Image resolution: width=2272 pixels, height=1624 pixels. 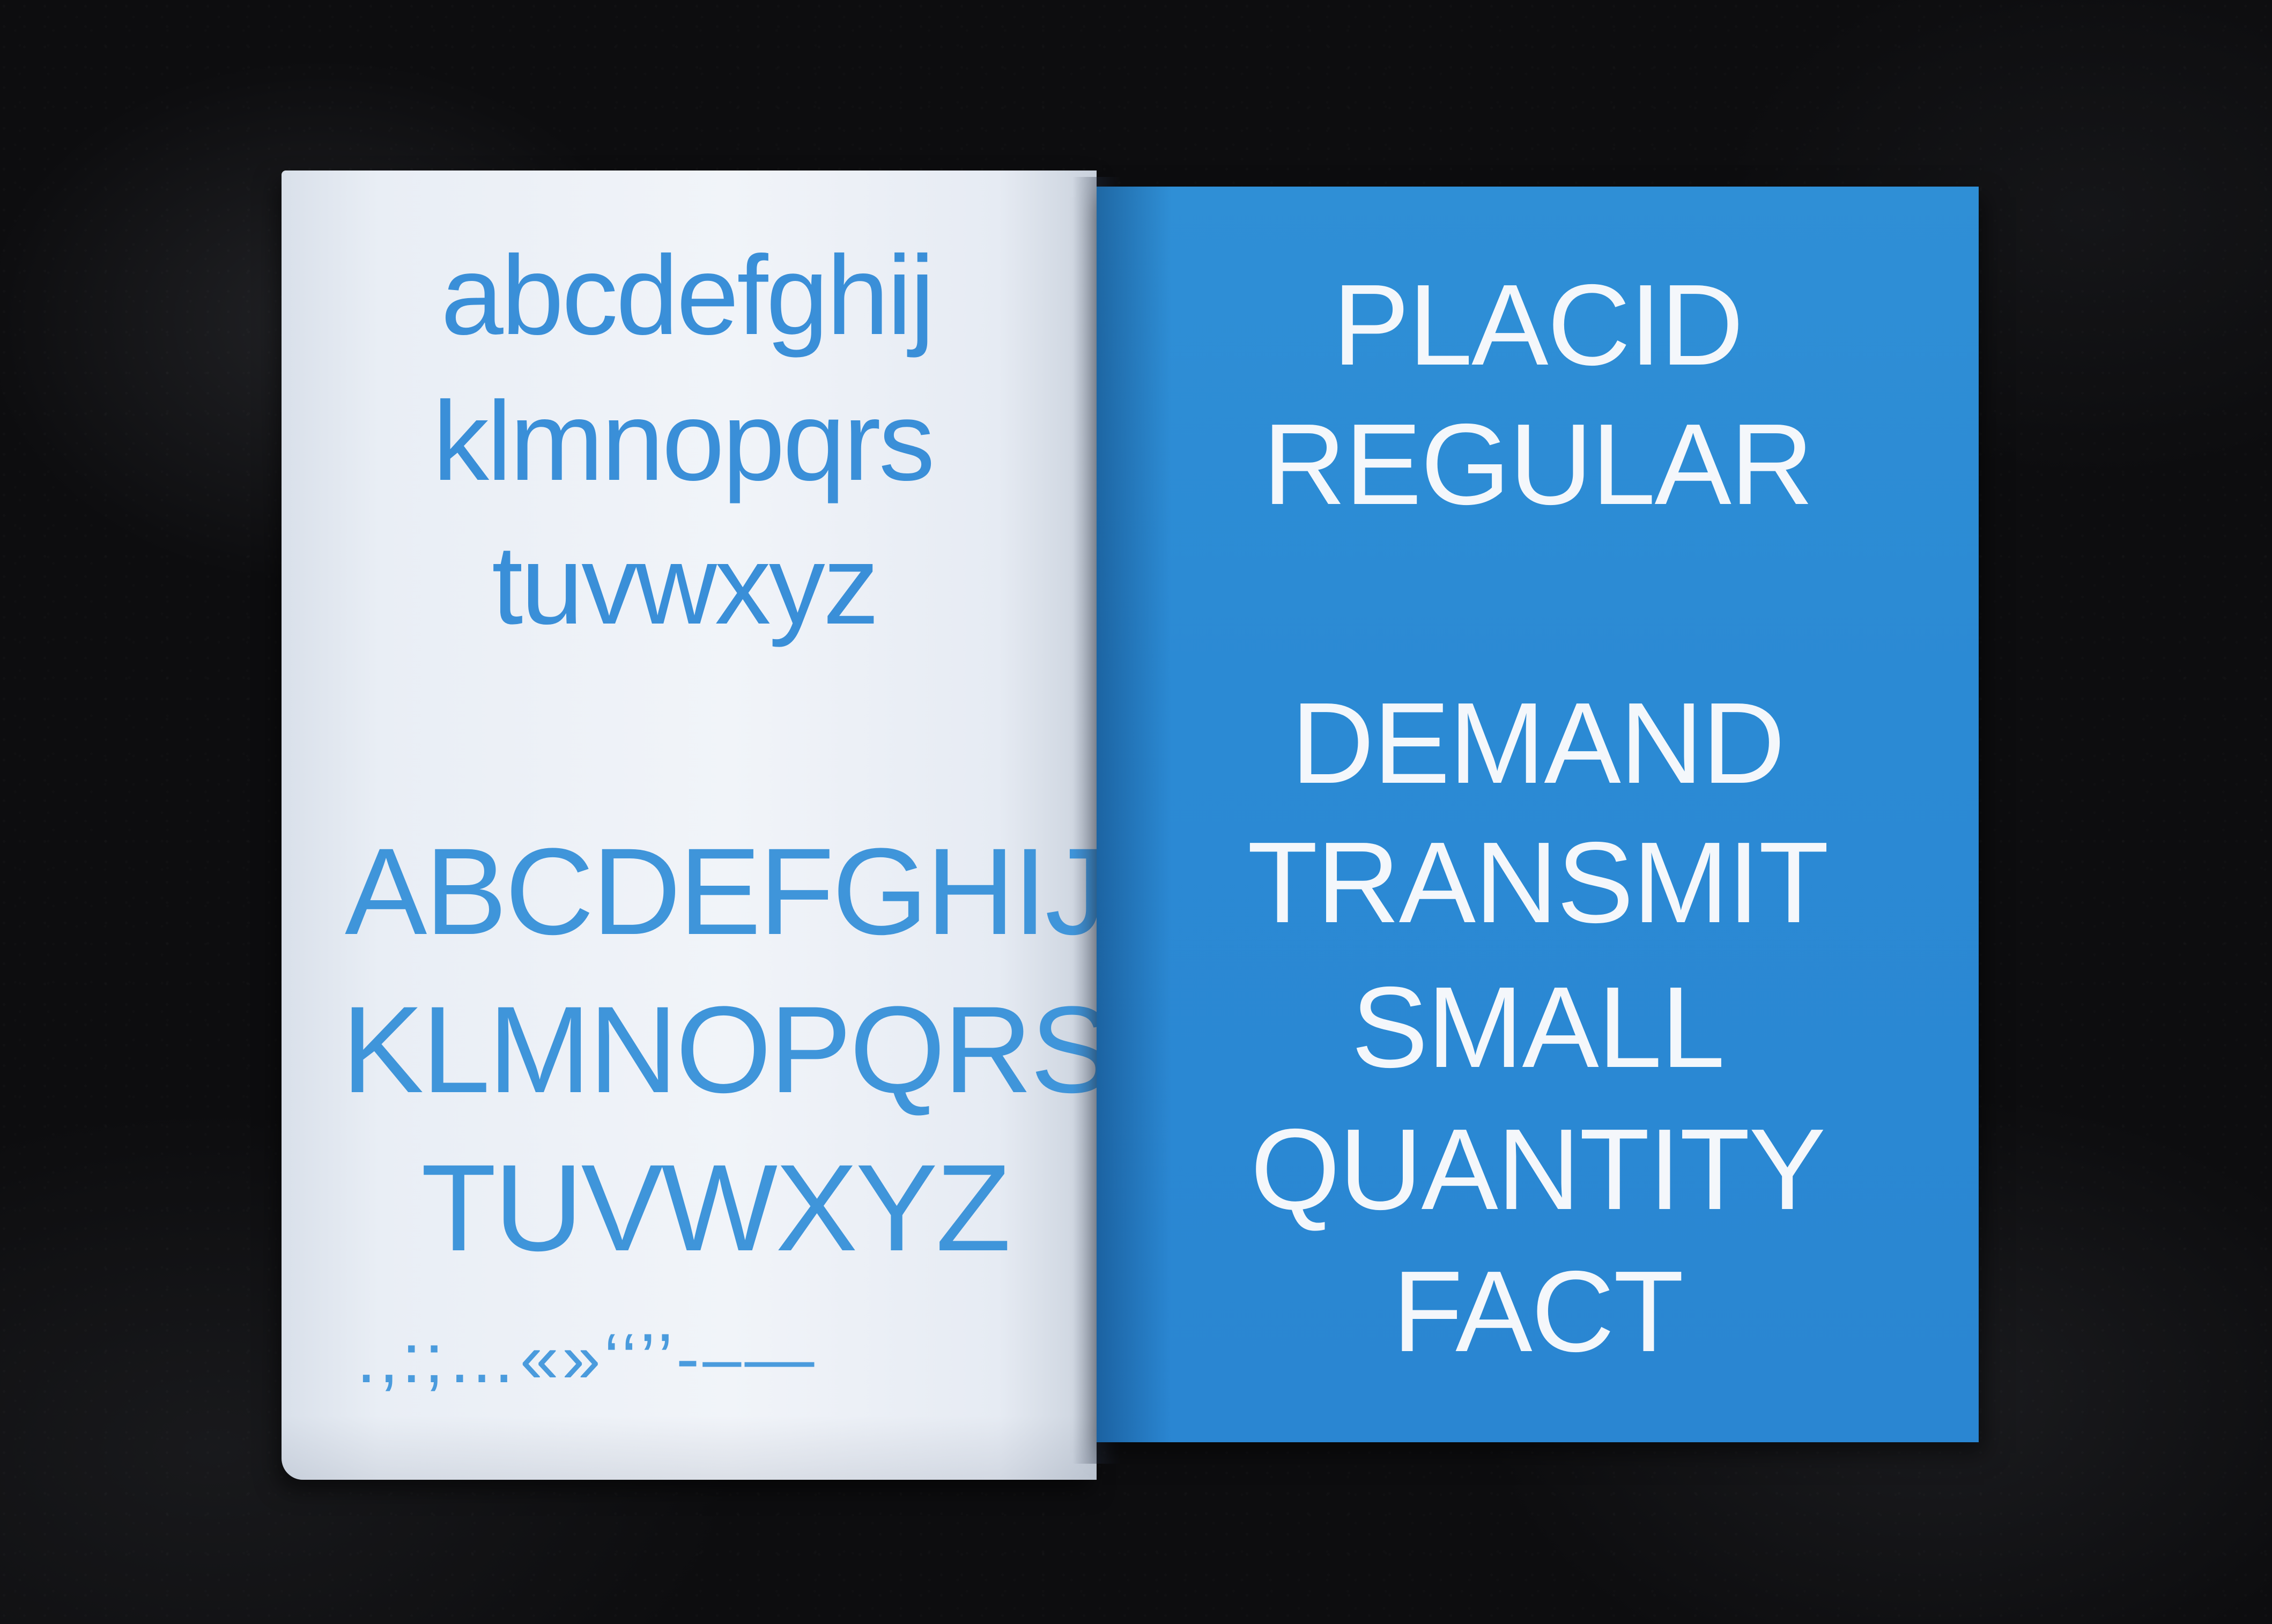 I want to click on lowercase-line-3: tuvwxyz, so click(x=686, y=585).